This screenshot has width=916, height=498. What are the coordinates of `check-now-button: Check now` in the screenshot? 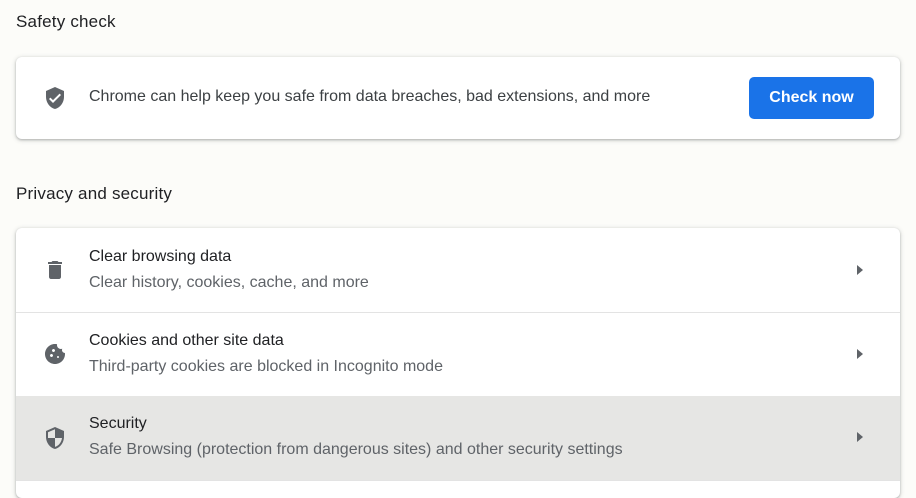 It's located at (811, 98).